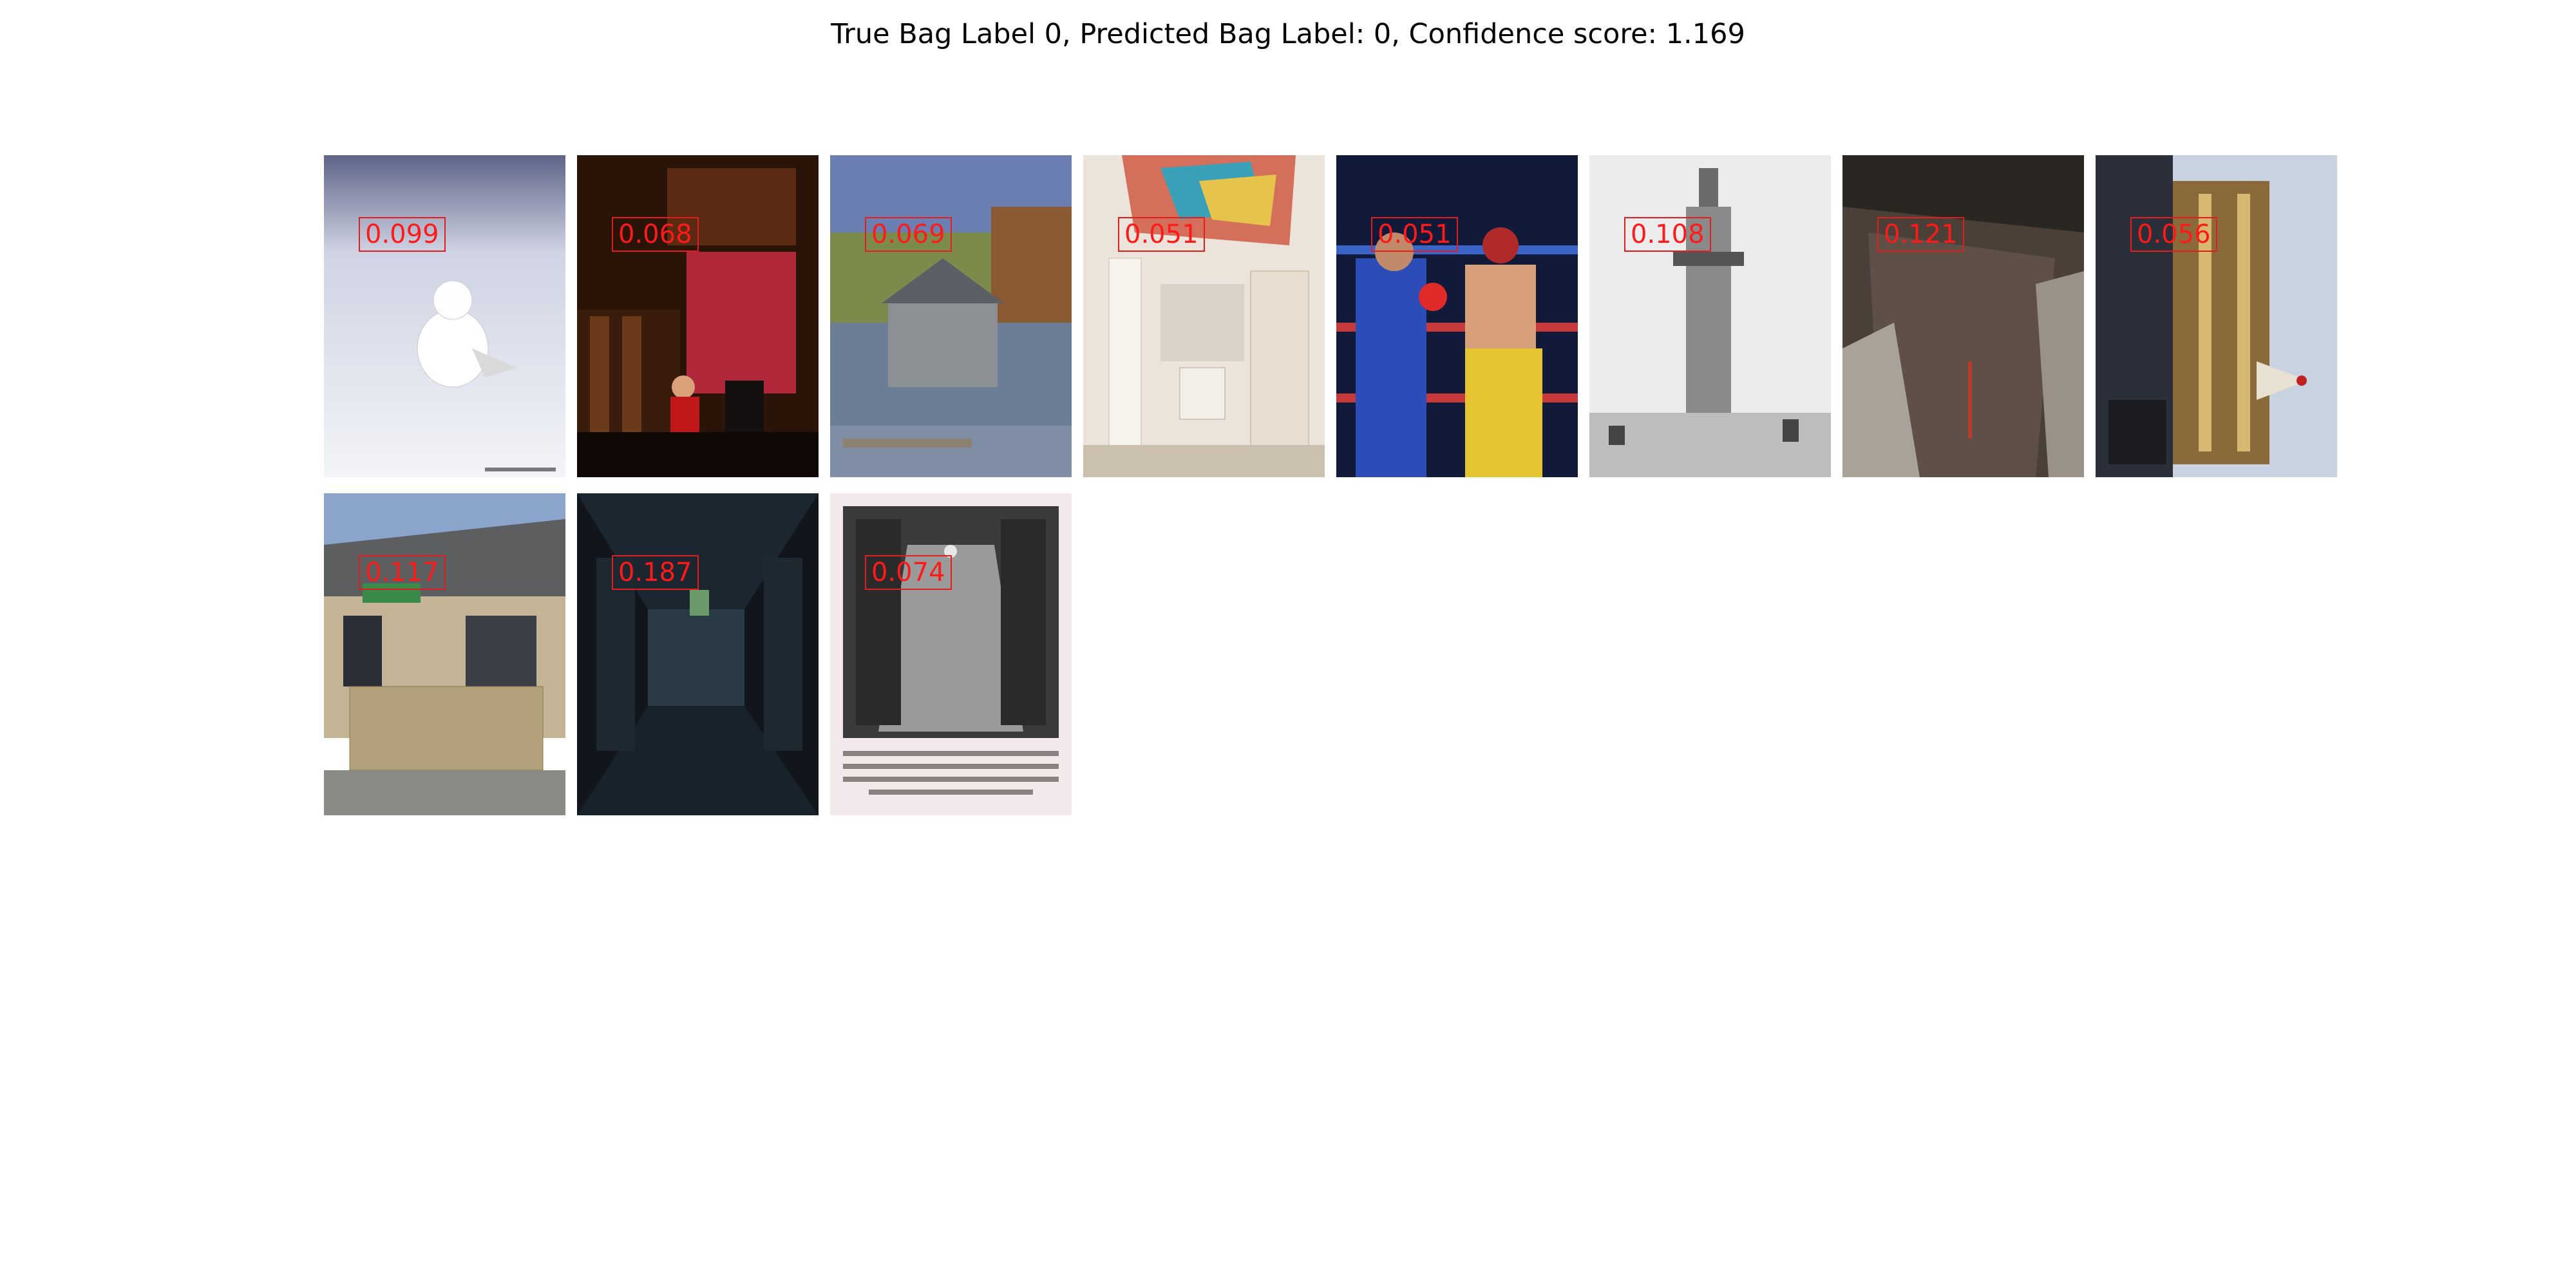 The image size is (2576, 1288). I want to click on lake-boathouse-image, so click(951, 316).